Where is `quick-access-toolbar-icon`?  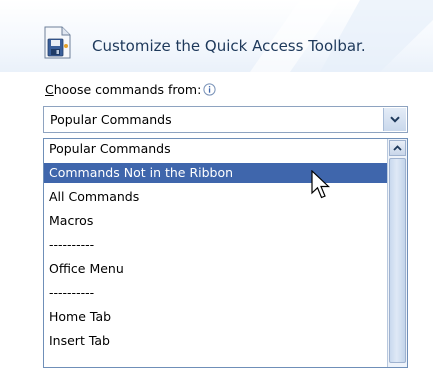 quick-access-toolbar-icon is located at coordinates (57, 42).